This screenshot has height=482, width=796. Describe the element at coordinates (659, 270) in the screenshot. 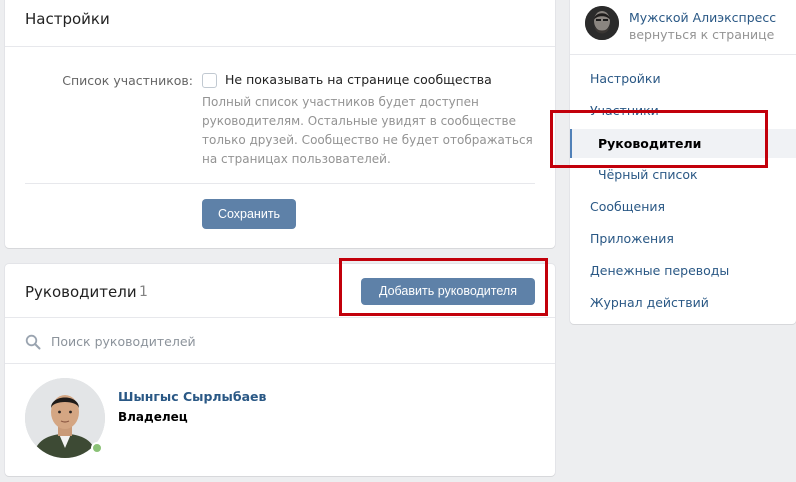

I see `menu-item-money-transfers: Денежные переводы` at that location.